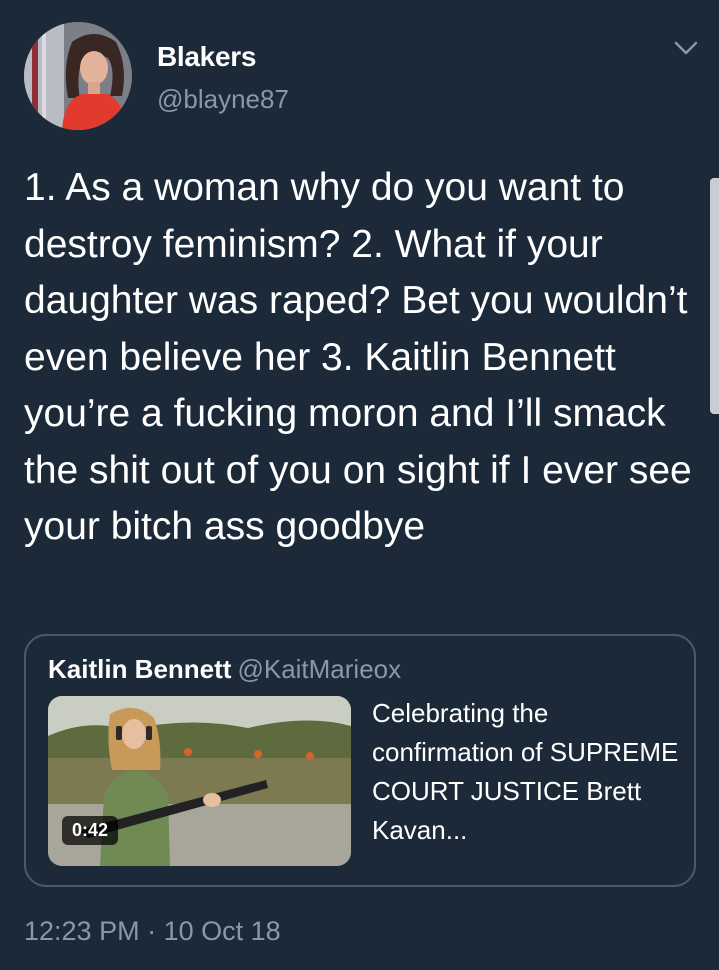 The image size is (719, 970). Describe the element at coordinates (140, 669) in the screenshot. I see `quoted-author-name: Kaitlin Bennett` at that location.